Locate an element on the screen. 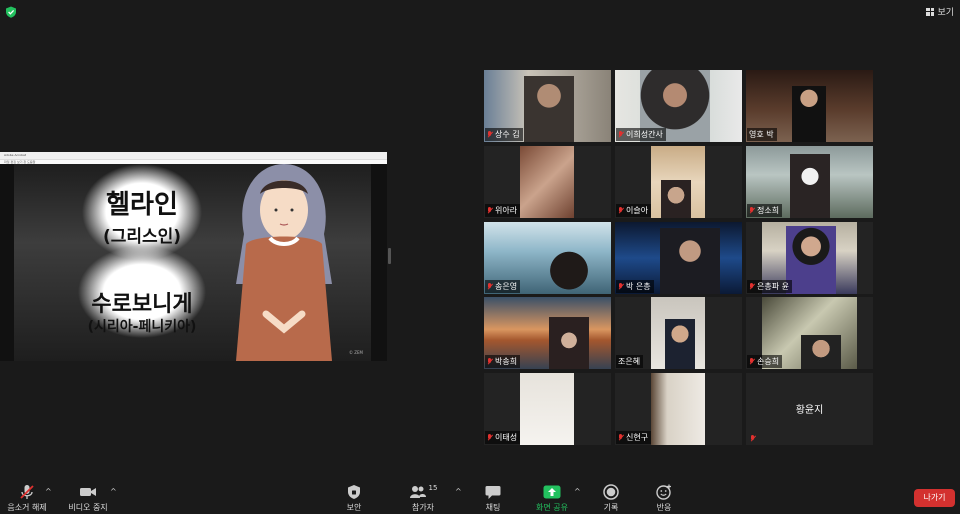  participants-button: 15 참가자 is located at coordinates (423, 498).